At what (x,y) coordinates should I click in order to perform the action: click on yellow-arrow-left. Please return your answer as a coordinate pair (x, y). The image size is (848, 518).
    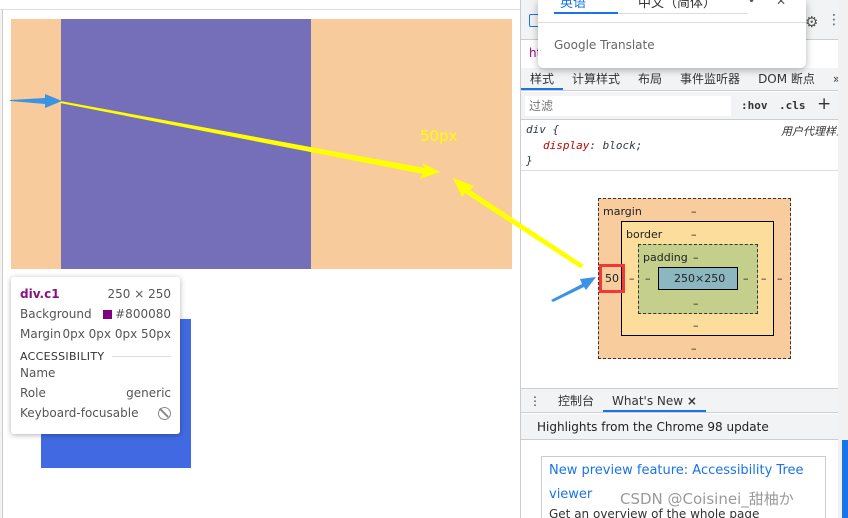
    Looking at the image, I should click on (518, 223).